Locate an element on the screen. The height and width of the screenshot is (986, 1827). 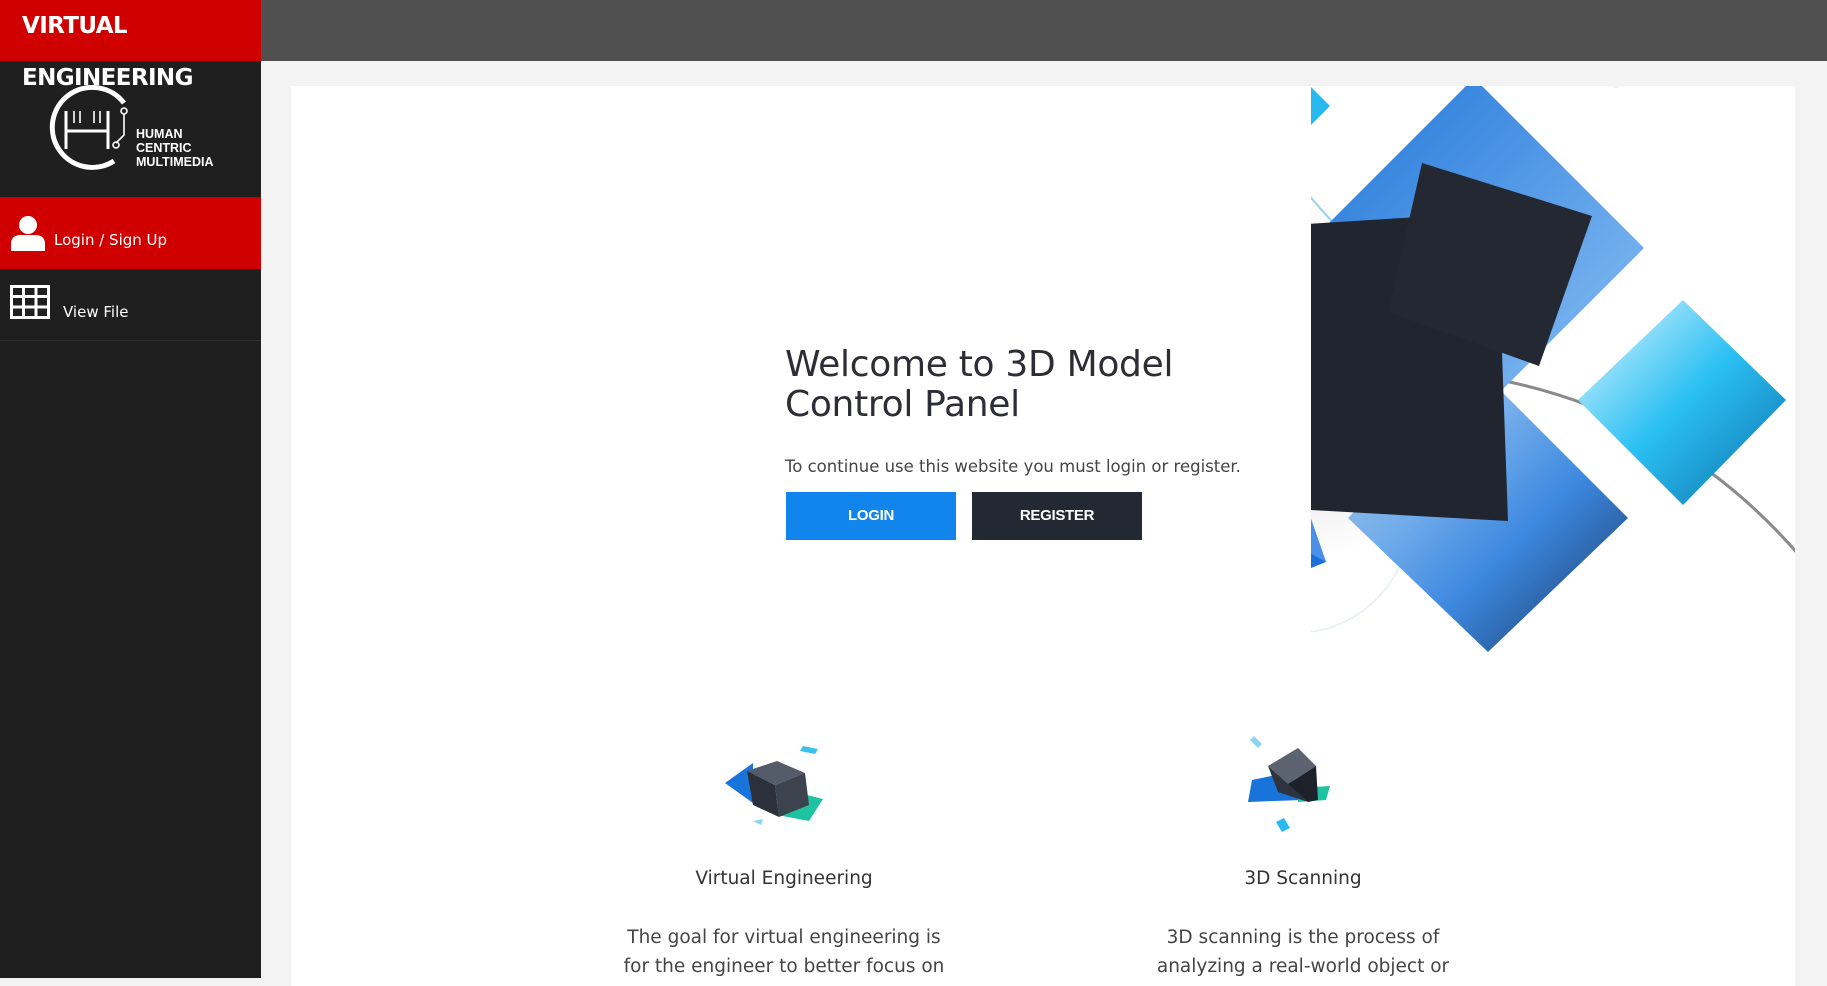
sidebar-item-login-signup: Login / Sign Up is located at coordinates (130, 233).